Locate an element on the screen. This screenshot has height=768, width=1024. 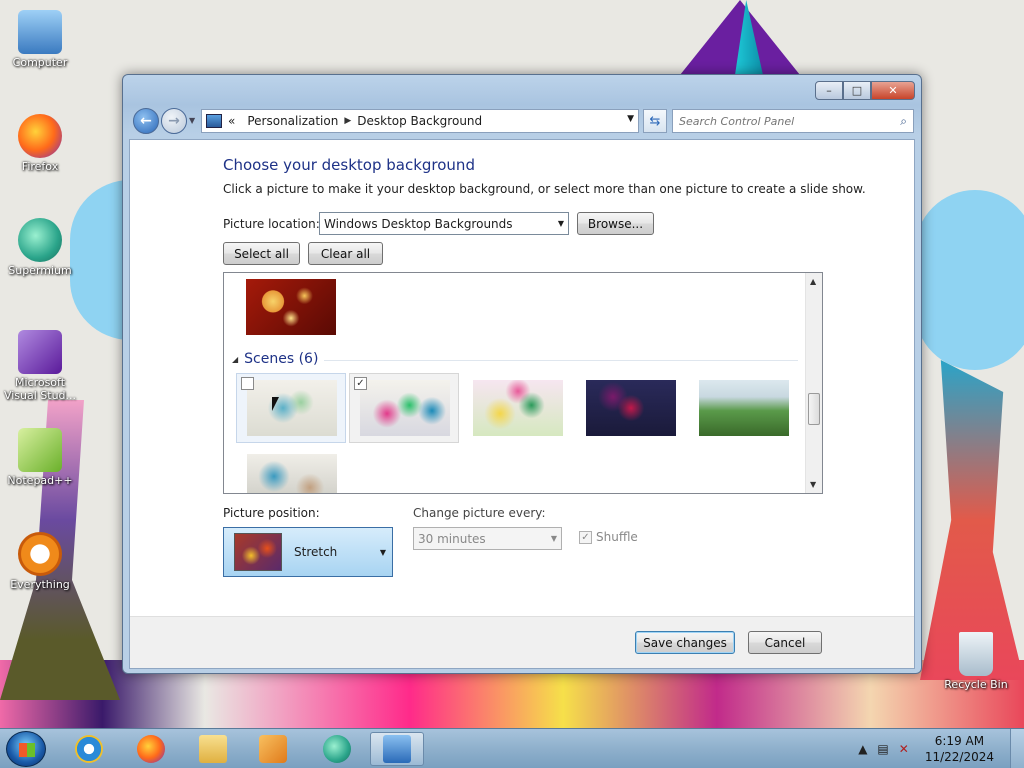
search-input is located at coordinates (790, 121).